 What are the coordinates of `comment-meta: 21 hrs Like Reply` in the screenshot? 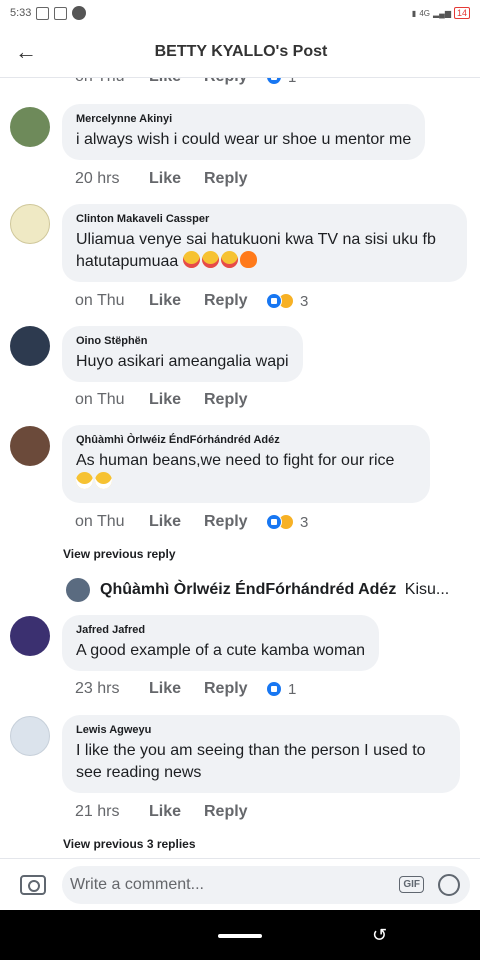 It's located at (170, 812).